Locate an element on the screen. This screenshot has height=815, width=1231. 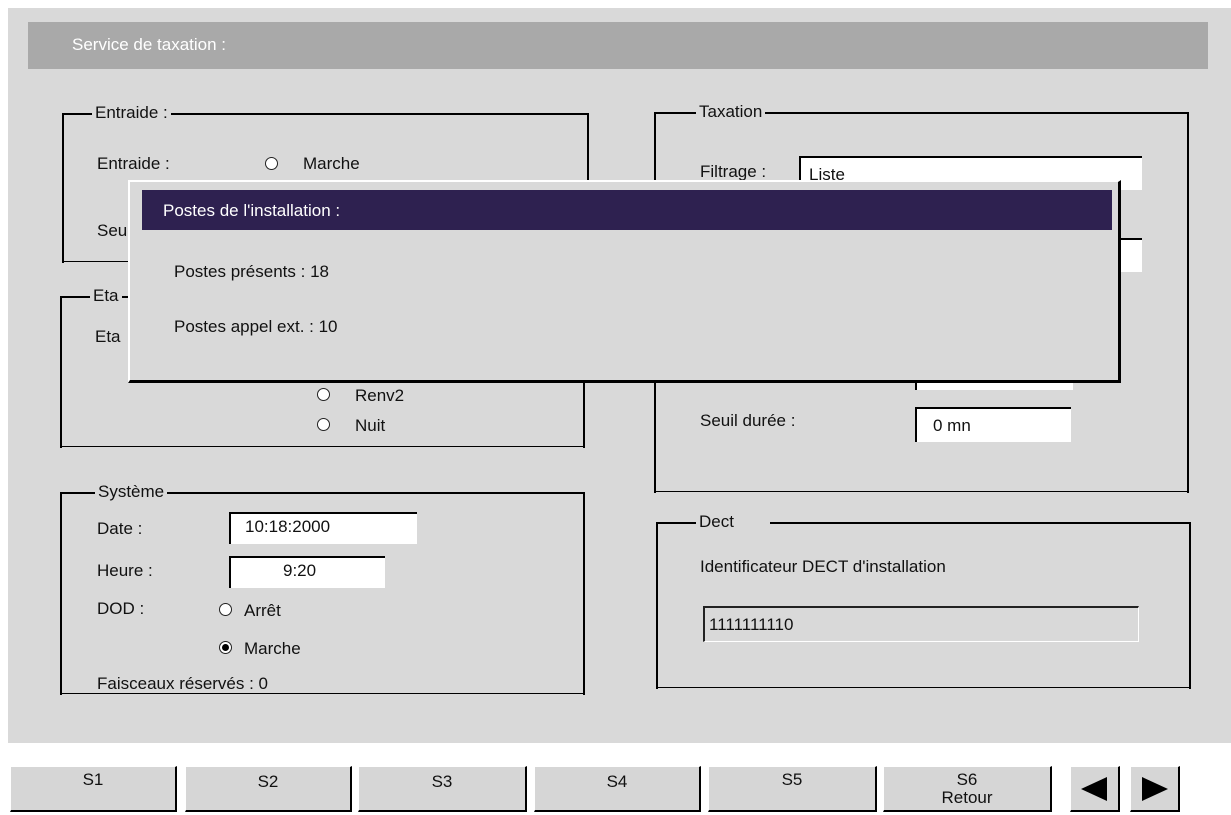
systeme-legend: Système is located at coordinates (131, 492).